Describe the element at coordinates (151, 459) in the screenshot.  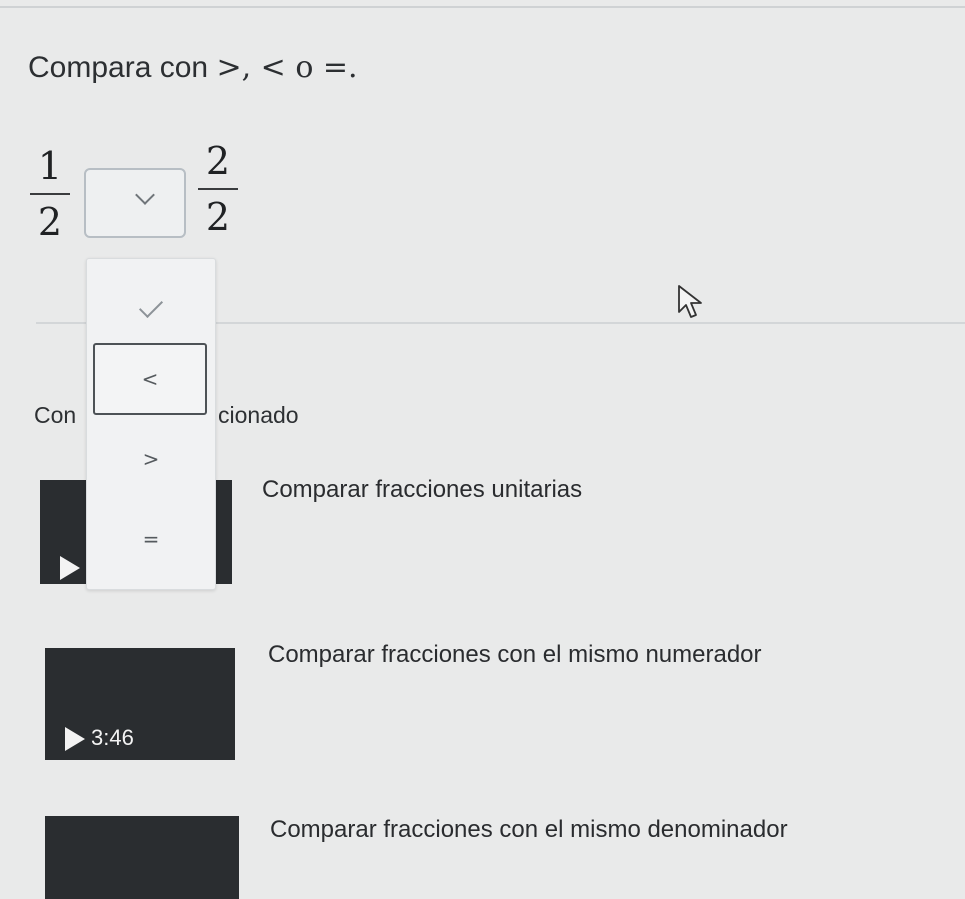
I see `option-greater-than: >` at that location.